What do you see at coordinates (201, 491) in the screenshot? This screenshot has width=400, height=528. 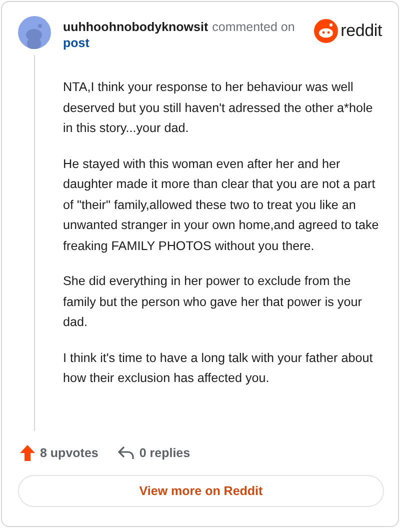 I see `view-more-button: View more on Reddit` at bounding box center [201, 491].